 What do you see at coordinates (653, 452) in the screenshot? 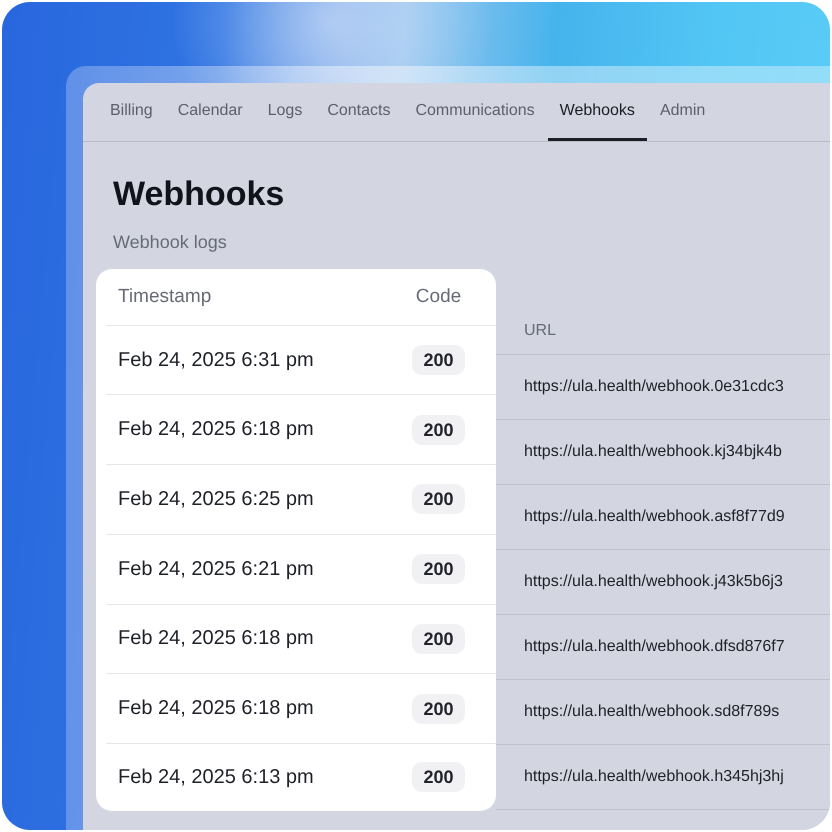
I see `webhook-url: https://ula.health/webhook.kj34bjk4b` at bounding box center [653, 452].